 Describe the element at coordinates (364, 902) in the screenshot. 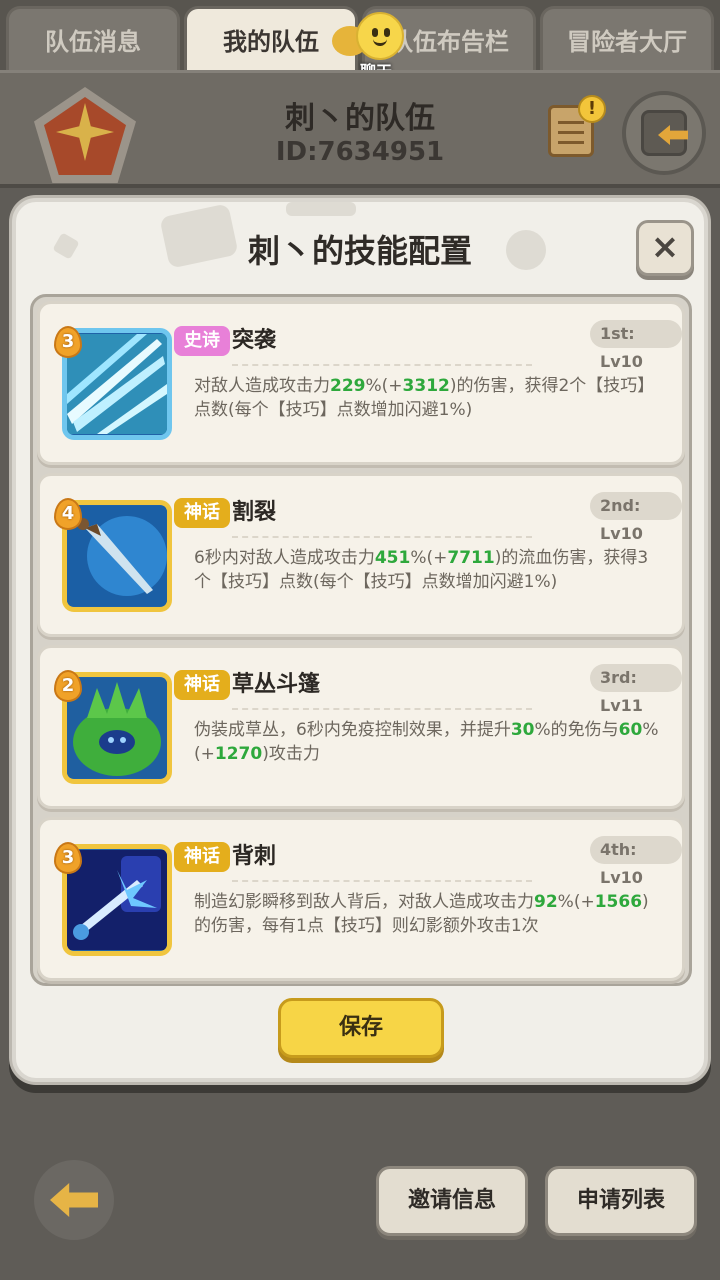

I see `desc-text: 制造幻影瞬移到敌人背后，对敌人造成攻击力` at that location.